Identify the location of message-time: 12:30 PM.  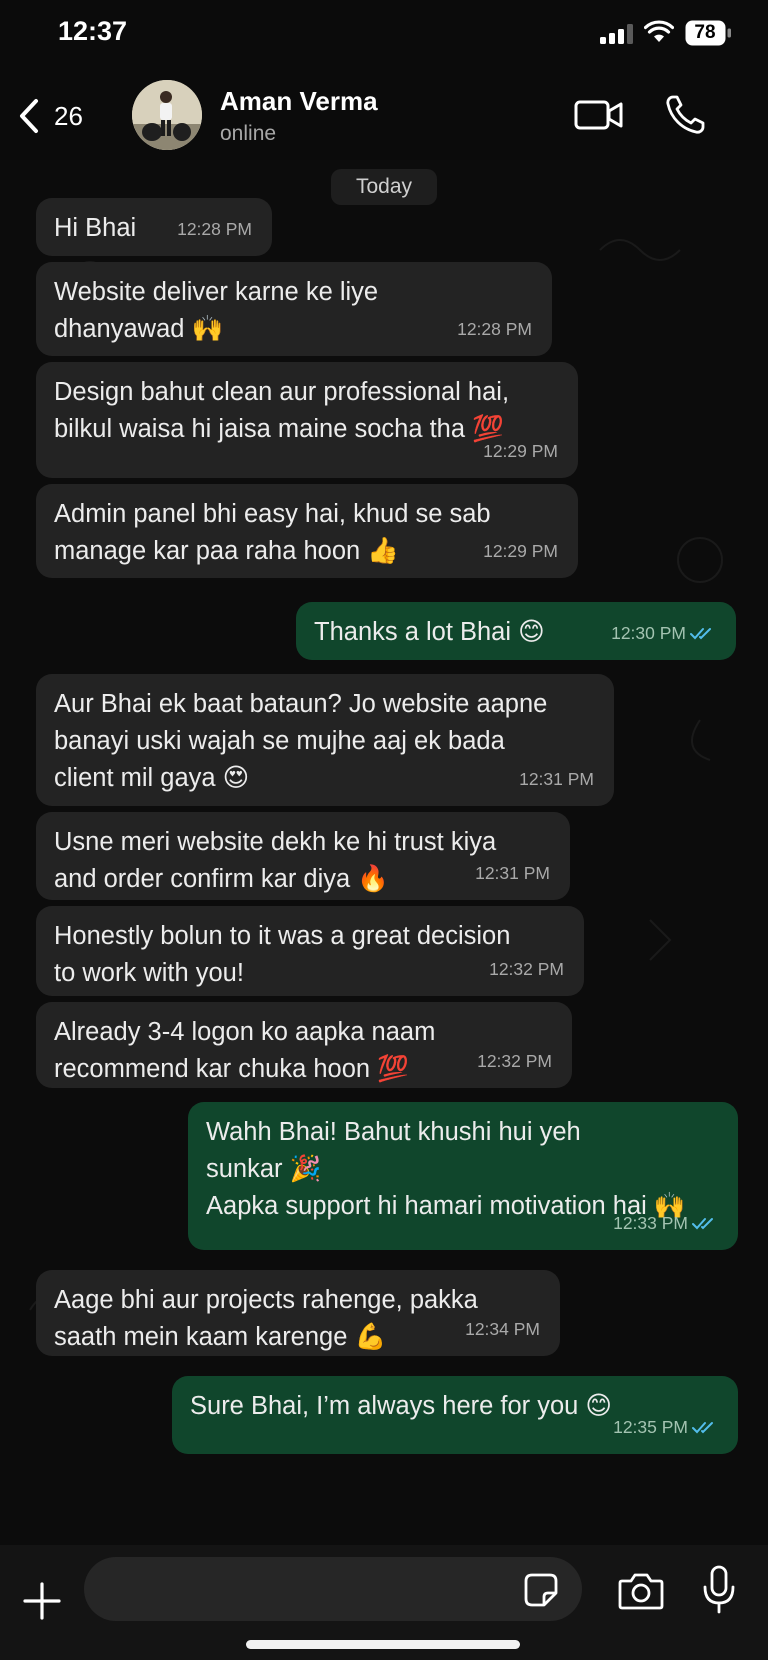
(648, 633).